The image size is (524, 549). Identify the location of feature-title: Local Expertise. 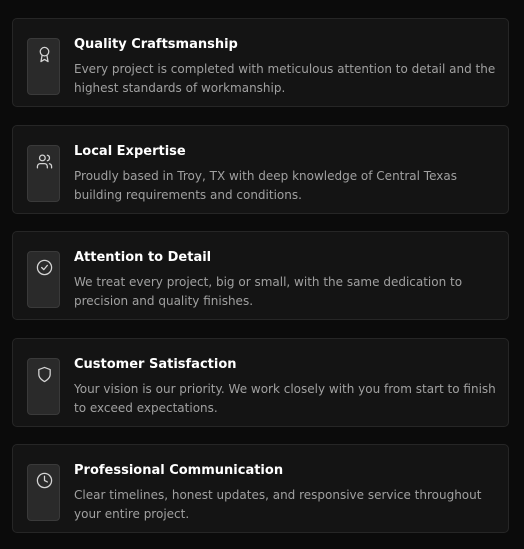
(130, 151).